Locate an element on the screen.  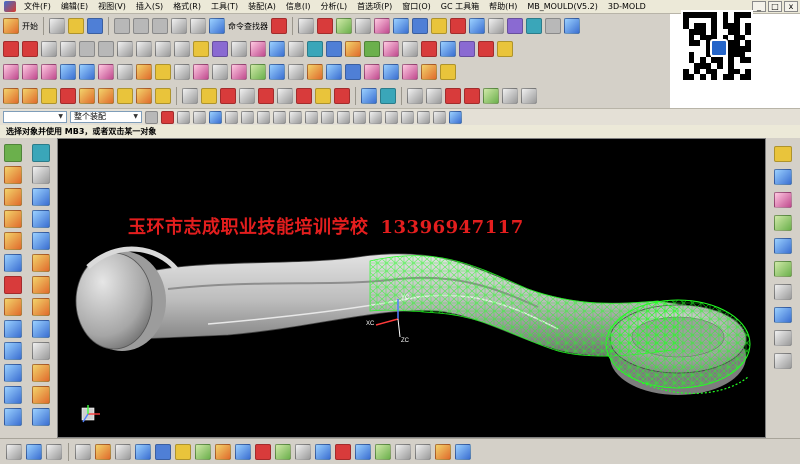
snap-center-icon is located at coordinates (247, 117).